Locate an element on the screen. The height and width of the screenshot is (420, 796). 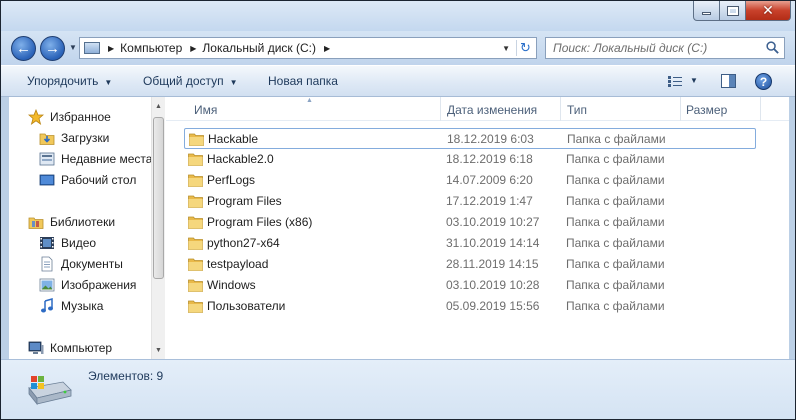
refresh-icon: ↻ is located at coordinates (525, 47).